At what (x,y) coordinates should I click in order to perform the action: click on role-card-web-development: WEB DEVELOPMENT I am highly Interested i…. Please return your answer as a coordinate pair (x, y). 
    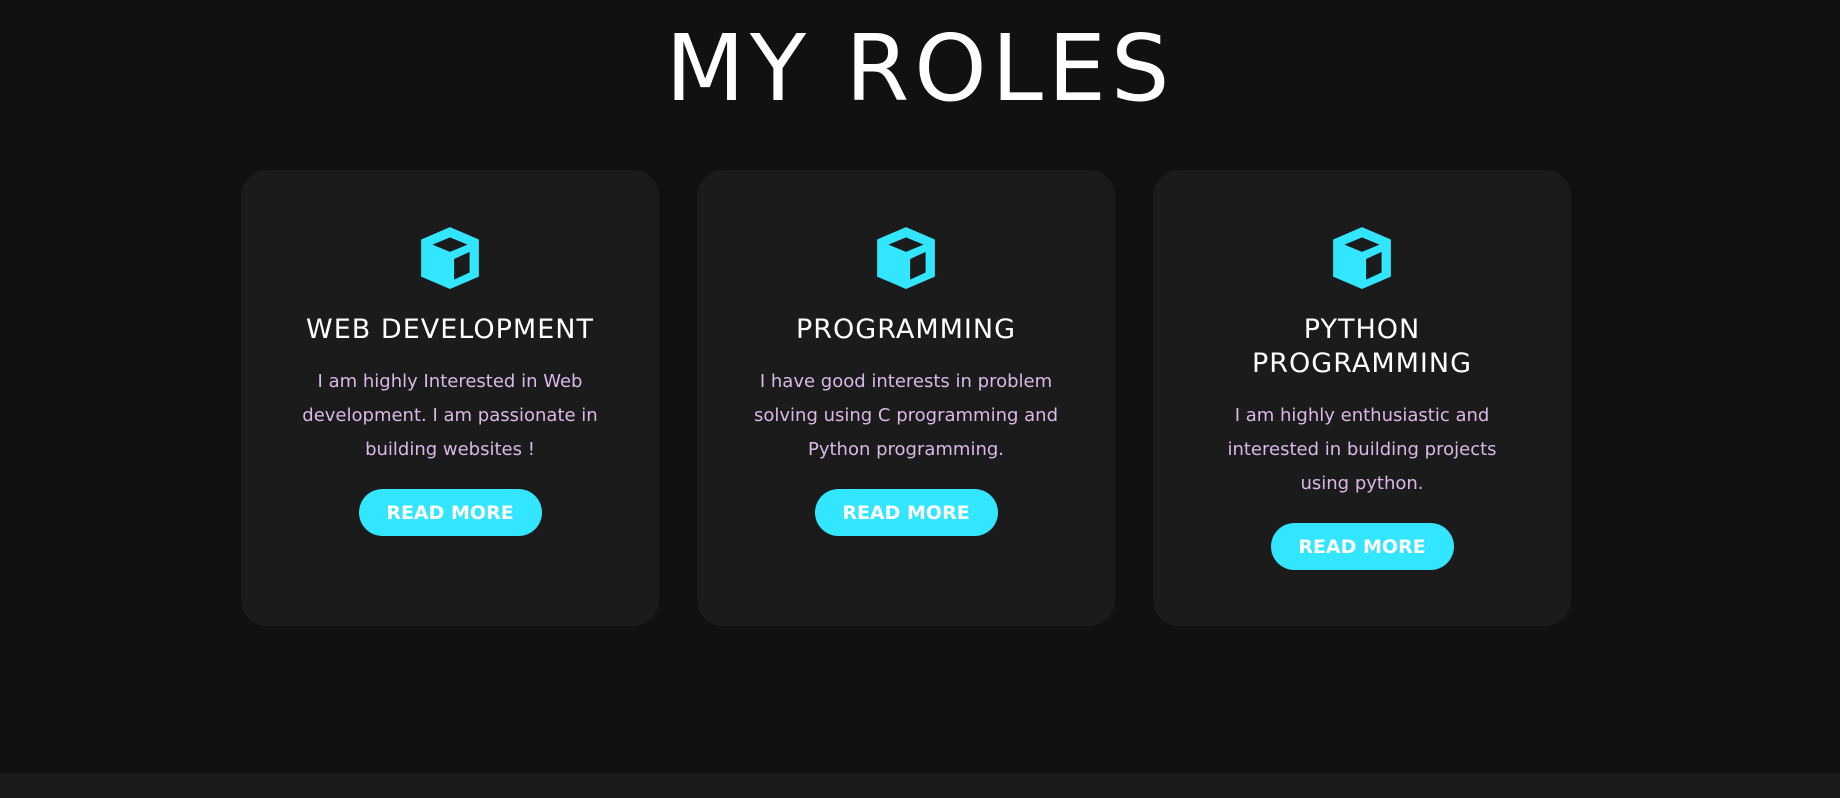
    Looking at the image, I should click on (450, 398).